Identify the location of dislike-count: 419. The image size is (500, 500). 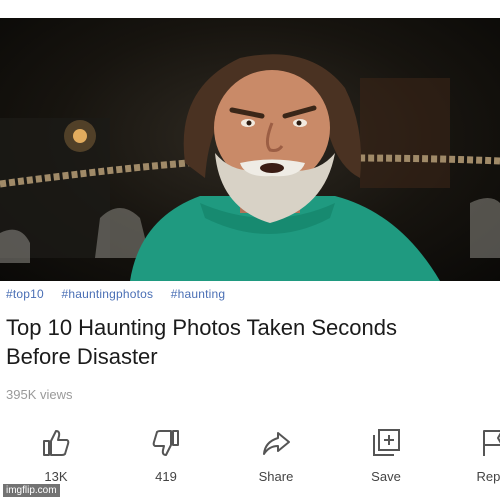
(166, 476).